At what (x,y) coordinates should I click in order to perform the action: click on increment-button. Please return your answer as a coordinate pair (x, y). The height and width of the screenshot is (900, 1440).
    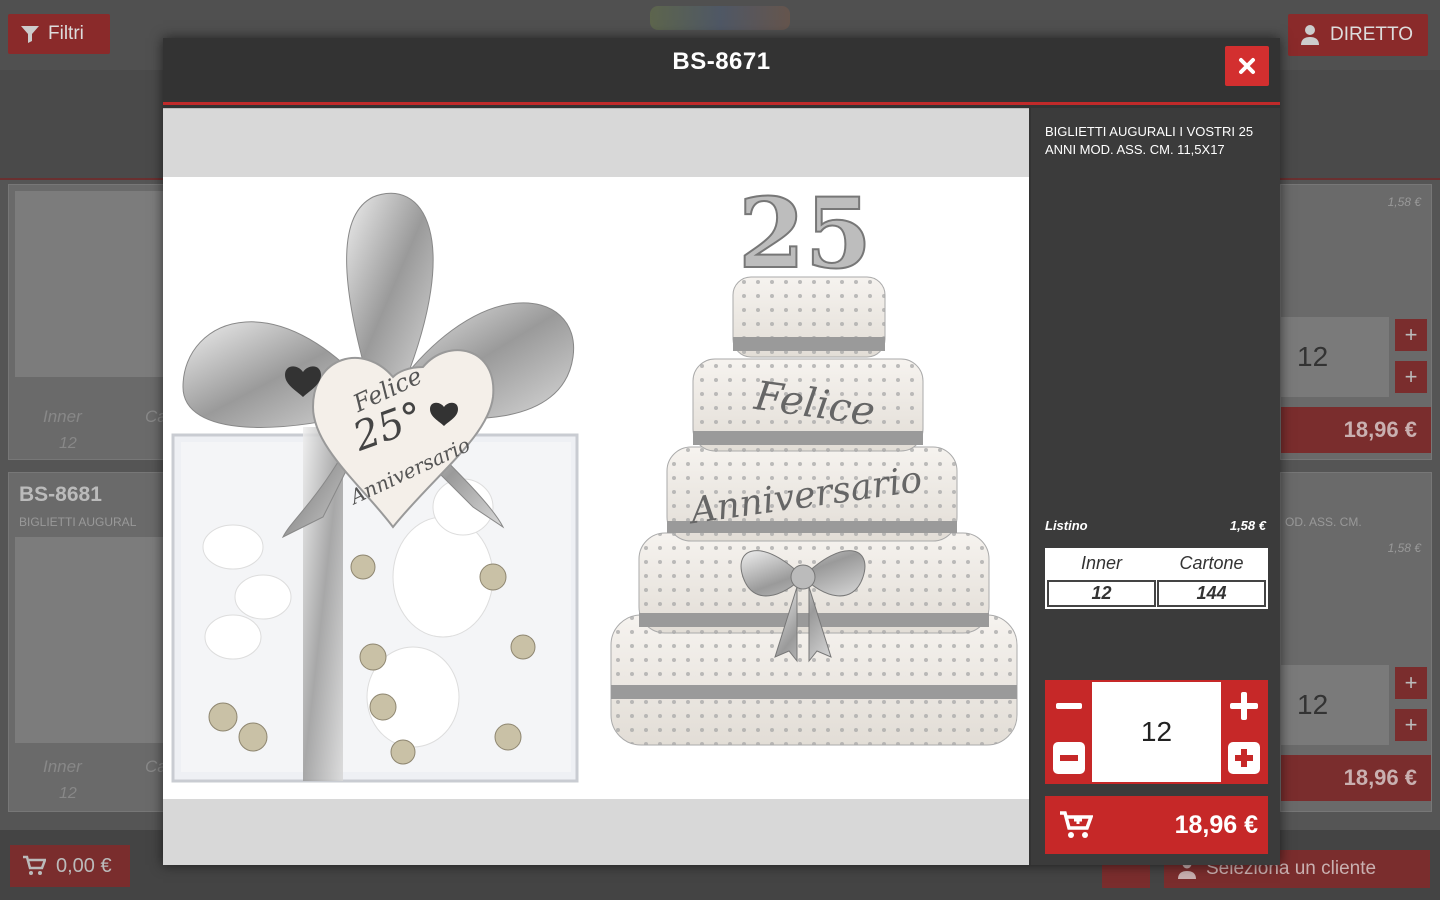
    Looking at the image, I should click on (1244, 706).